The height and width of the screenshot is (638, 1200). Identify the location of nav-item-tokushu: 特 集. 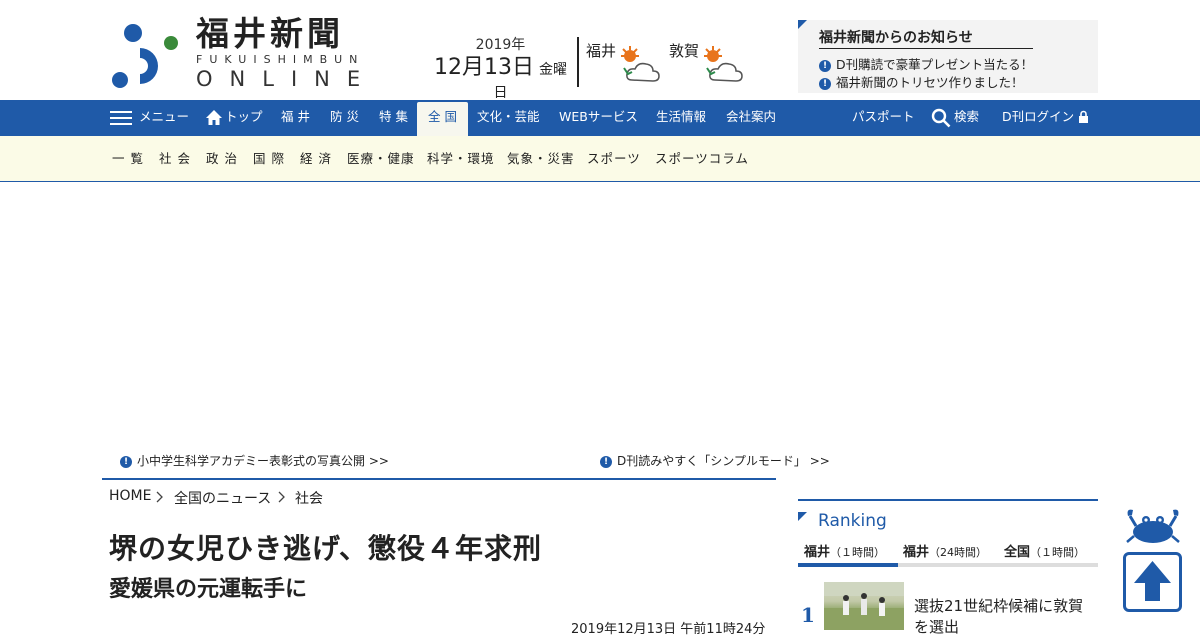
(393, 118).